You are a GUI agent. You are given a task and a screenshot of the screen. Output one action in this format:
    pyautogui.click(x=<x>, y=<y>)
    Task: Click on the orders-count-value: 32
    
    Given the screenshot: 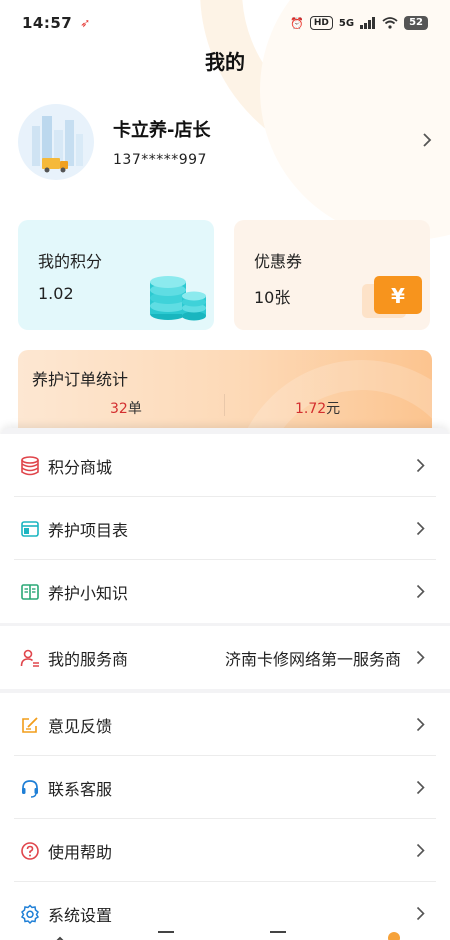 What is the action you would take?
    pyautogui.click(x=119, y=409)
    